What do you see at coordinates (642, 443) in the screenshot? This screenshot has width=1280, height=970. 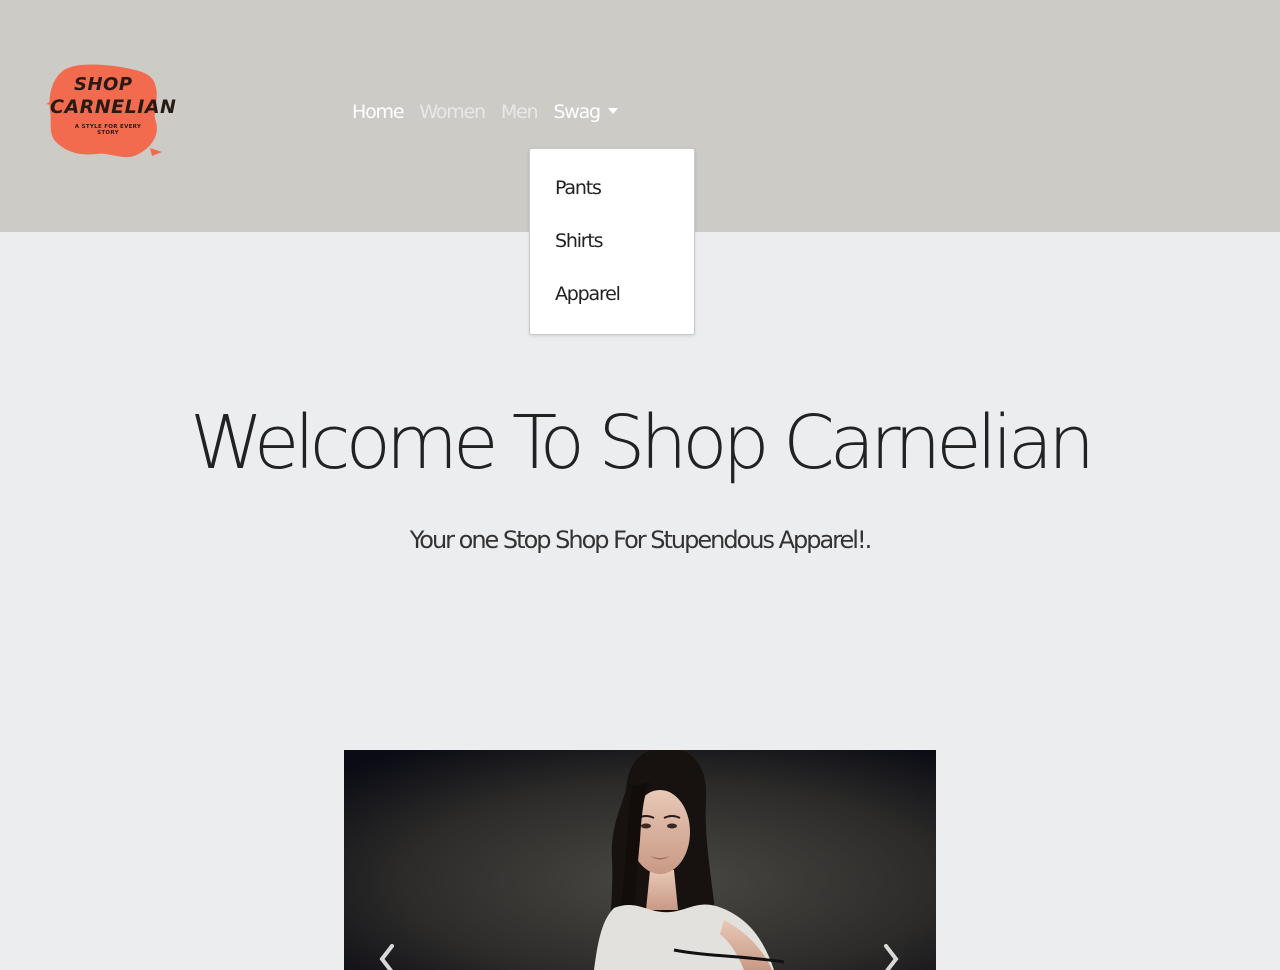 I see `hero-title: Welcome To Shop Carnelian` at bounding box center [642, 443].